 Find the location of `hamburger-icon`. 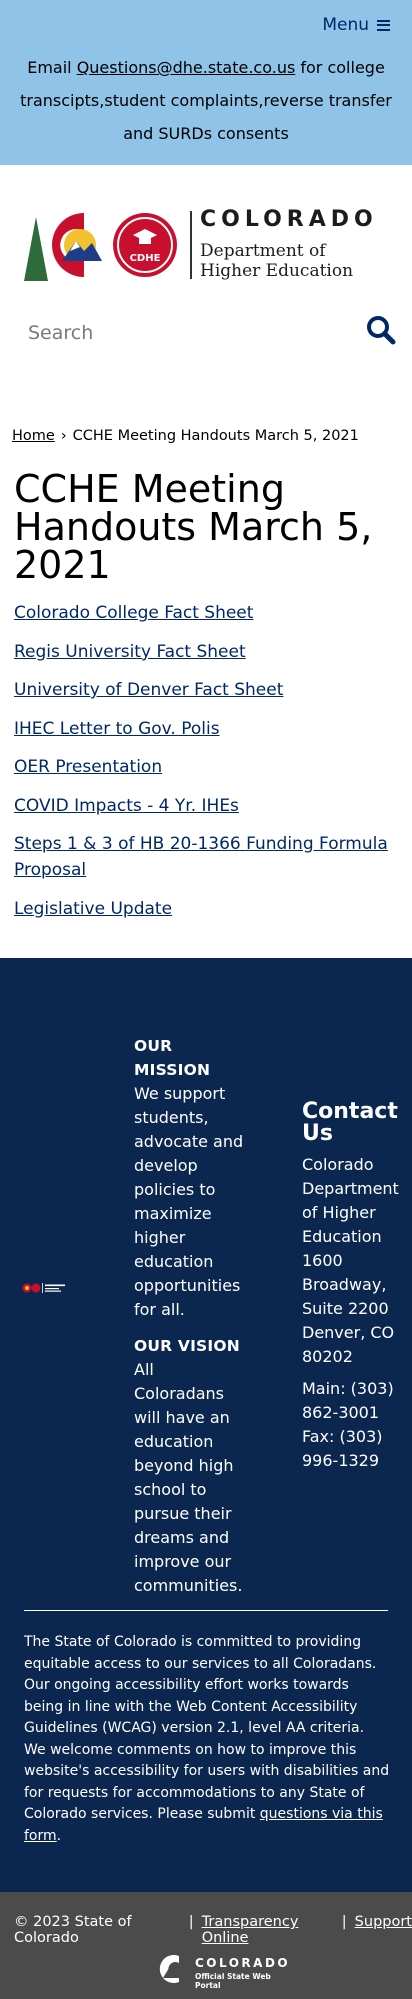

hamburger-icon is located at coordinates (383, 25).